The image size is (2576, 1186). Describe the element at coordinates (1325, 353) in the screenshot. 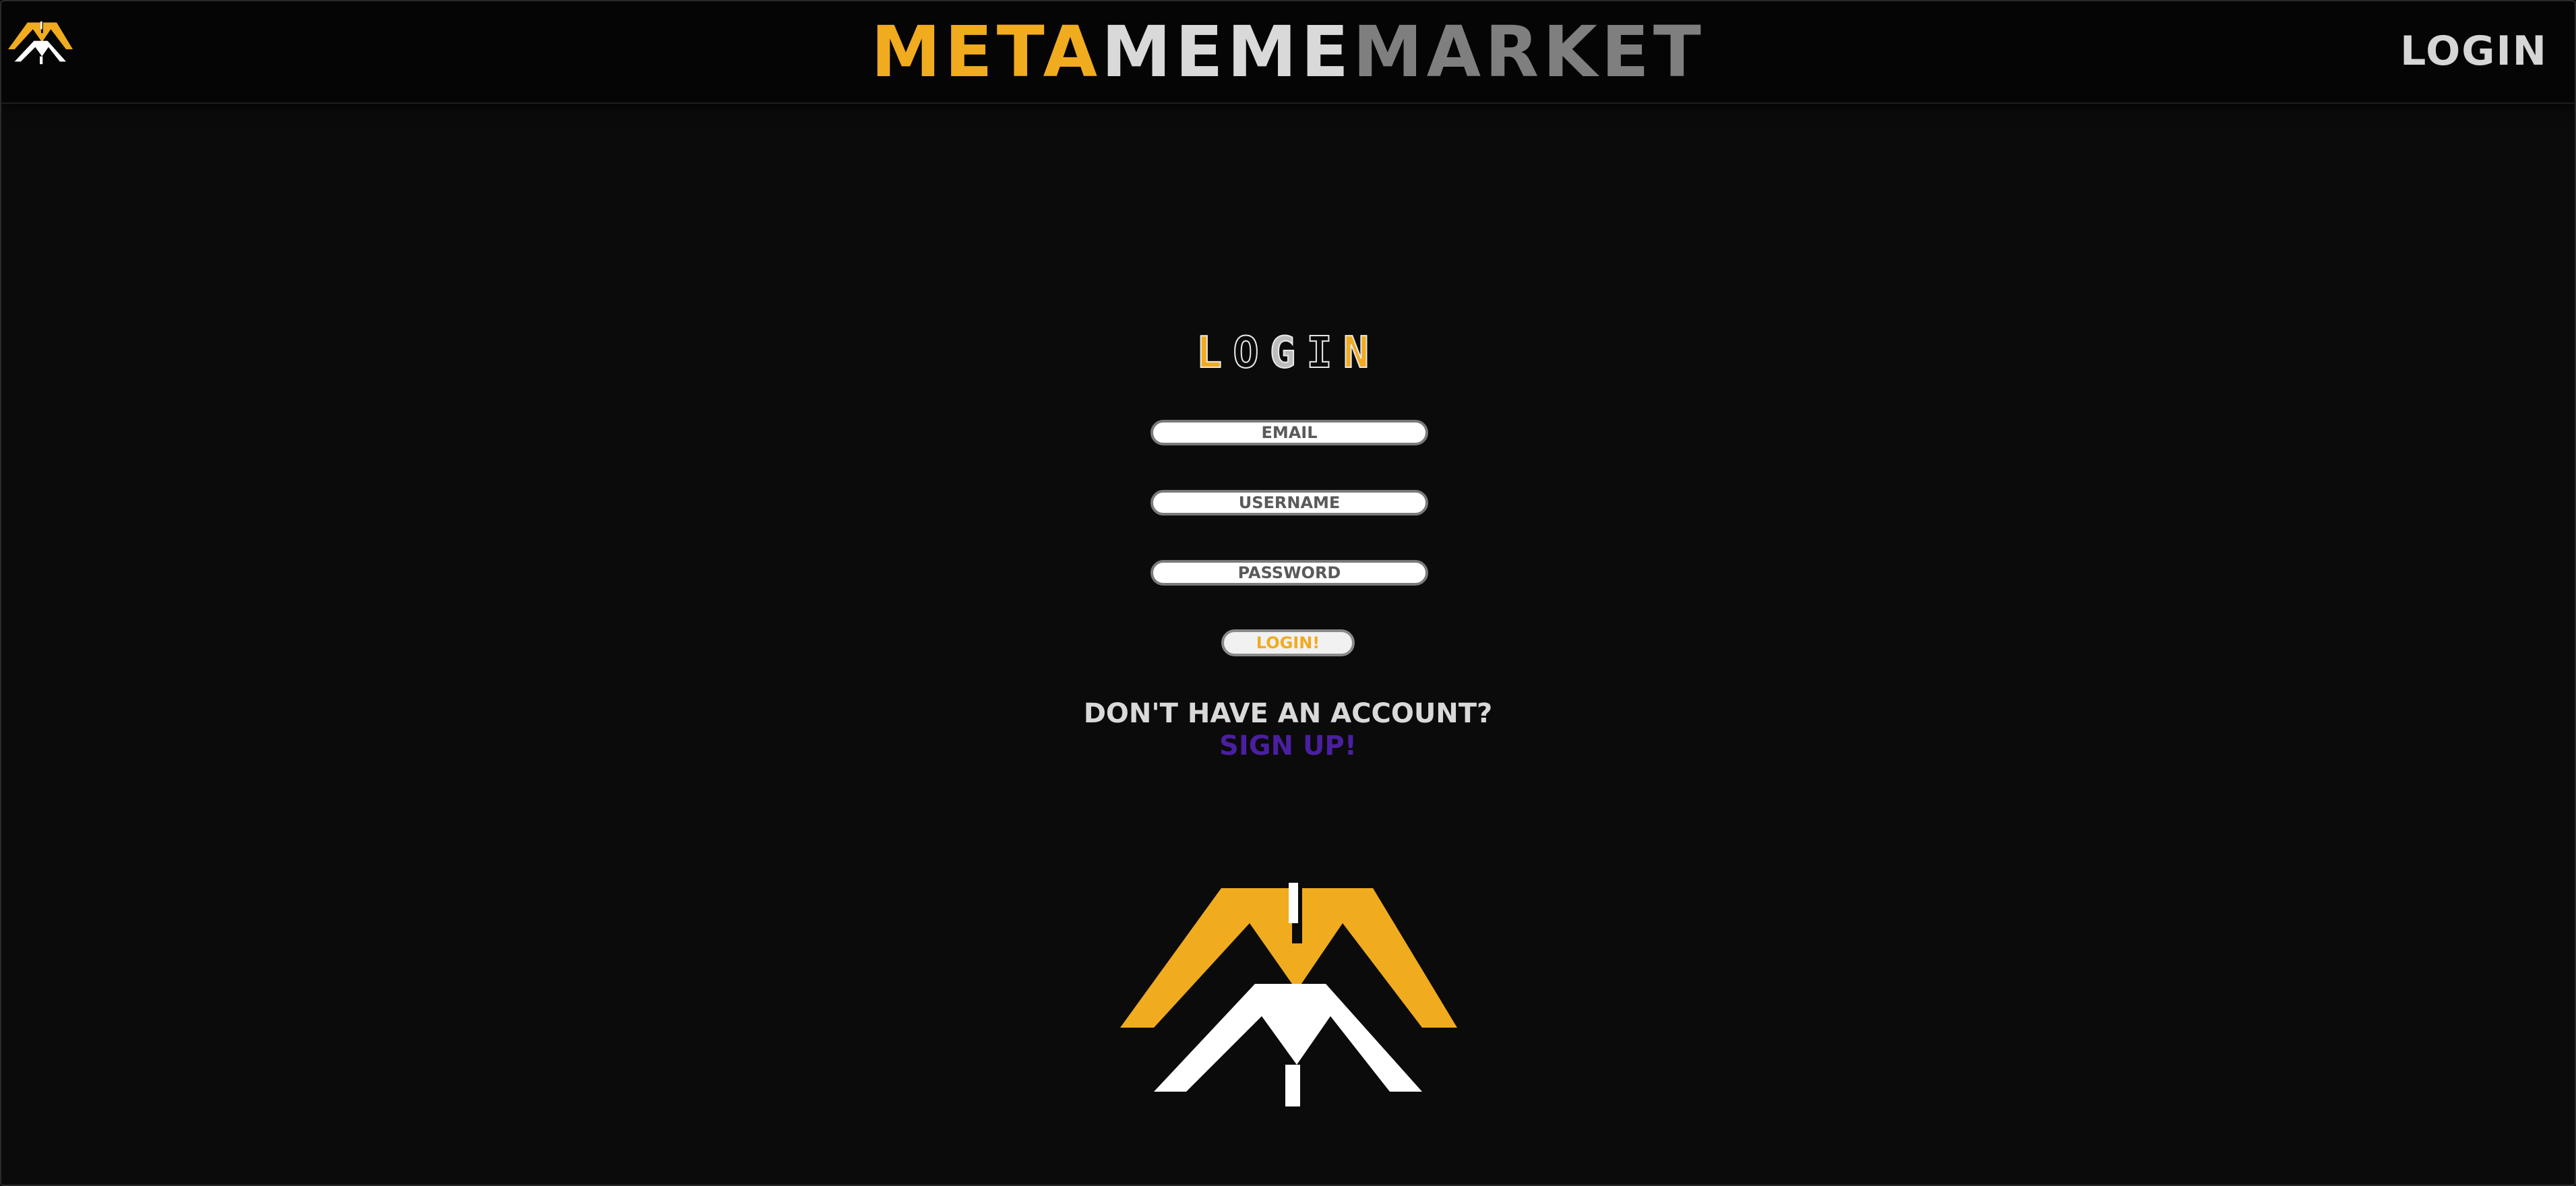

I see `title-letter: I` at that location.